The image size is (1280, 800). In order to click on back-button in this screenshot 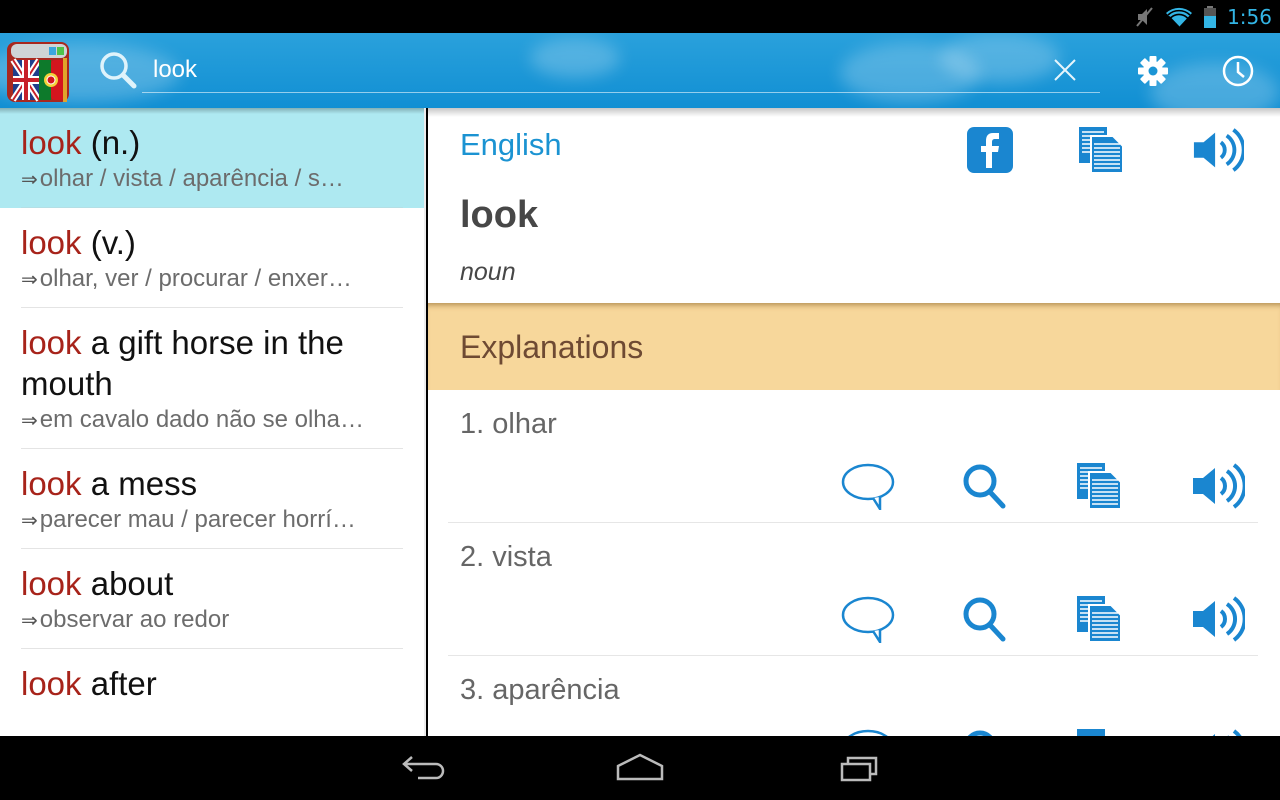, I will do `click(424, 768)`.